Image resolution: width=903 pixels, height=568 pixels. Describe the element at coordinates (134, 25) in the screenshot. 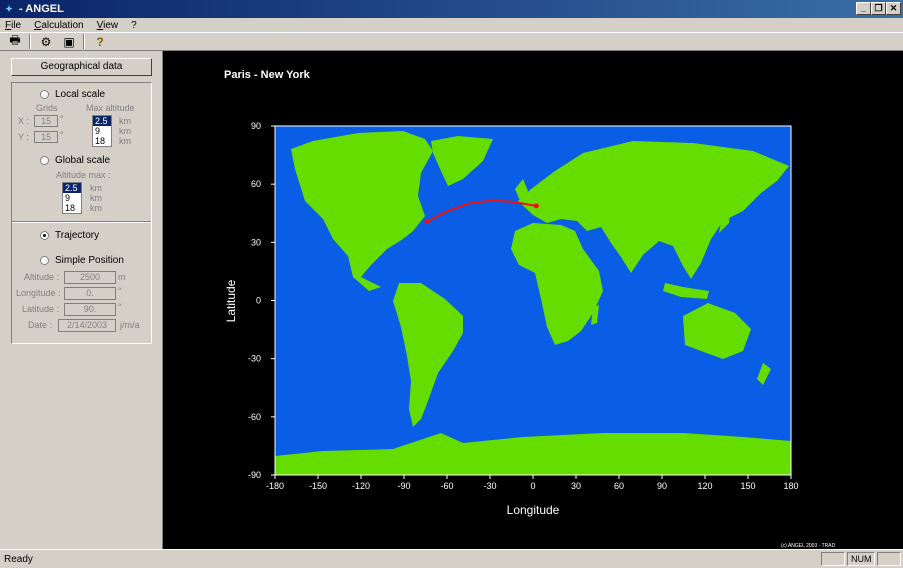

I see `menu-help: ?` at that location.